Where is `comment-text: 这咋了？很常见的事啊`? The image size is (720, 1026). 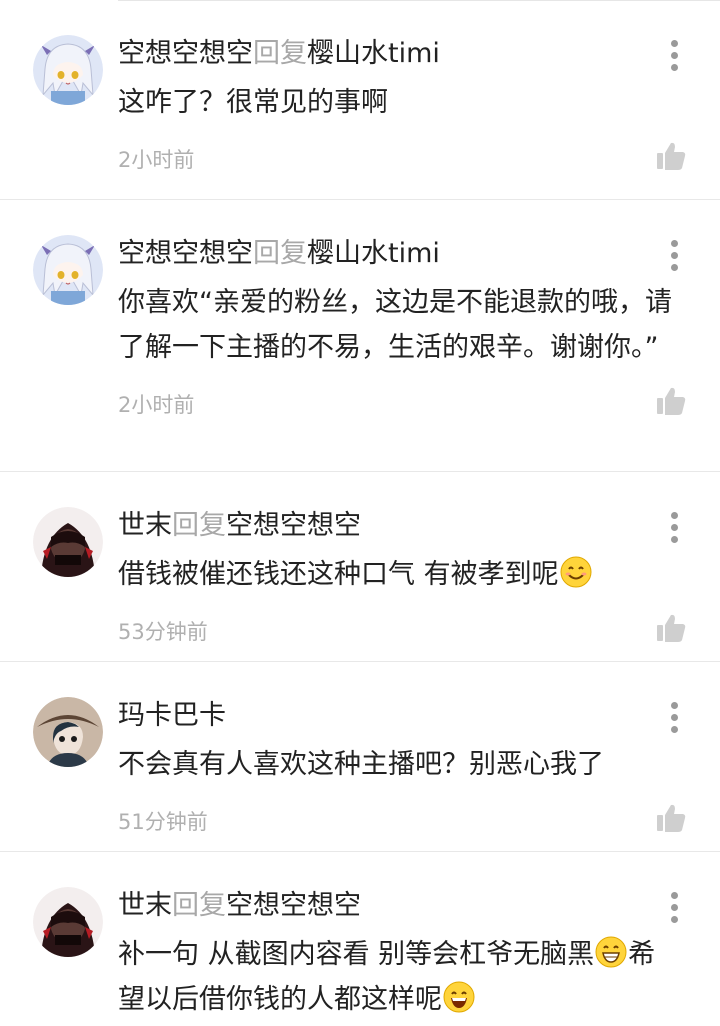 comment-text: 这咋了？很常见的事啊 is located at coordinates (253, 102).